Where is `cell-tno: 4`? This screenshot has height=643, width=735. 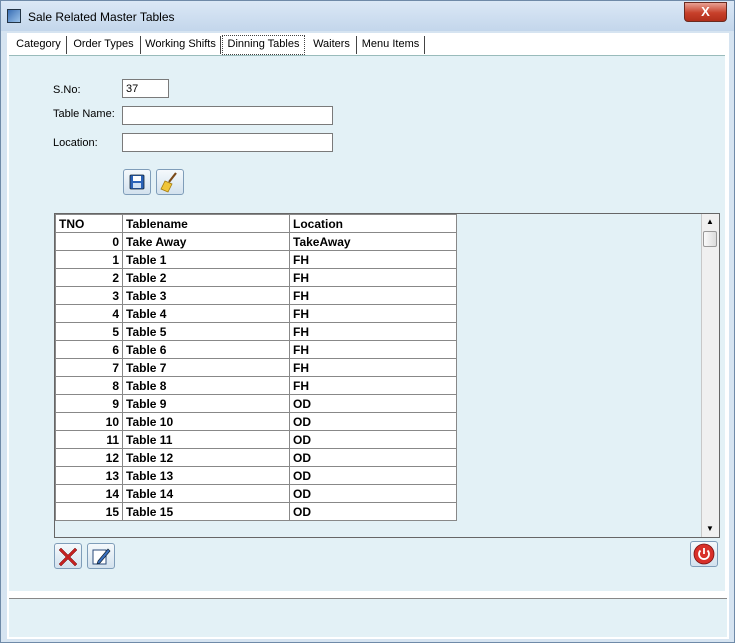
cell-tno: 4 is located at coordinates (89, 313).